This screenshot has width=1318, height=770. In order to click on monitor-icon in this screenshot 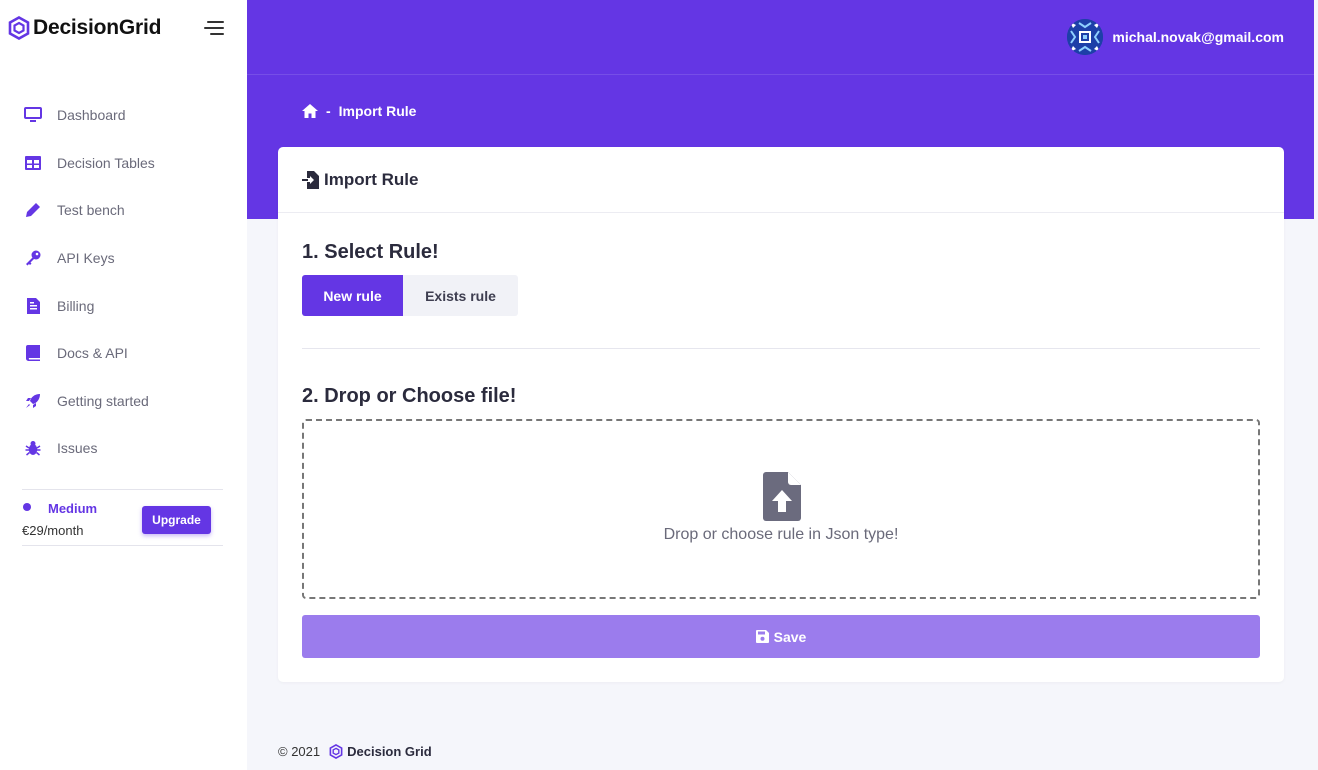, I will do `click(33, 115)`.